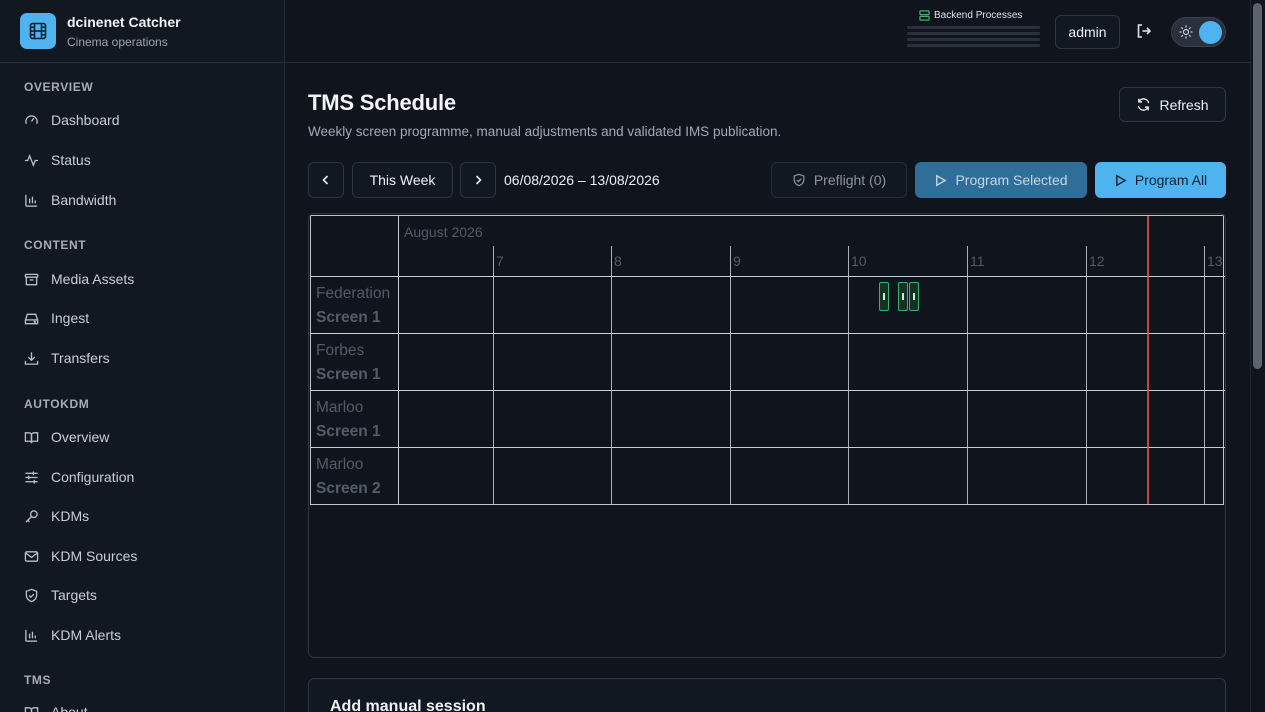  Describe the element at coordinates (1257, 186) in the screenshot. I see `scrollbar-thumb` at that location.